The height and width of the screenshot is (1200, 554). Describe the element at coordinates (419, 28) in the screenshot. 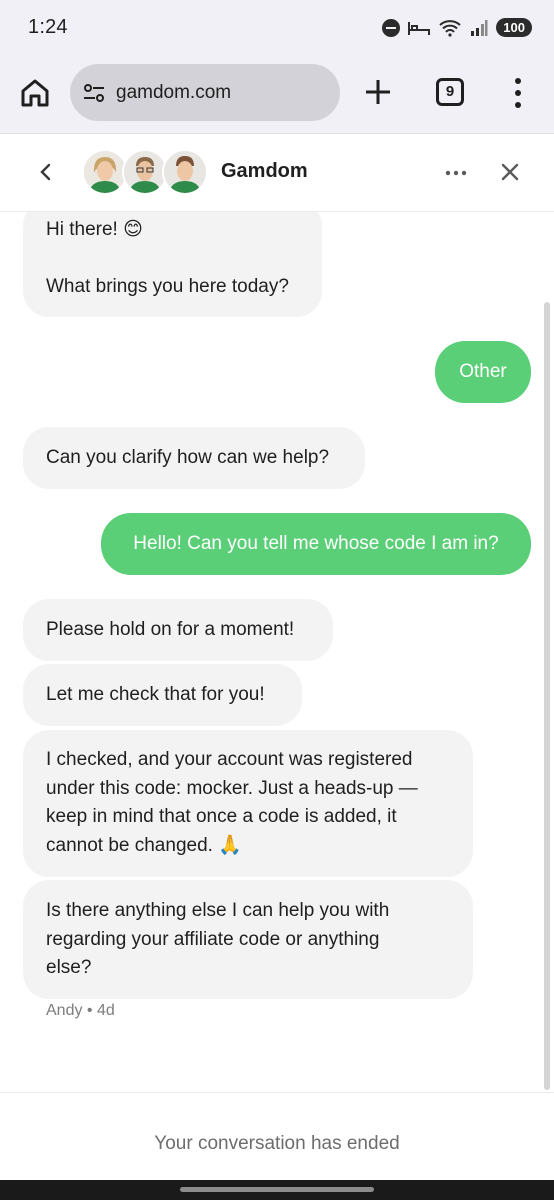

I see `bed-icon` at that location.